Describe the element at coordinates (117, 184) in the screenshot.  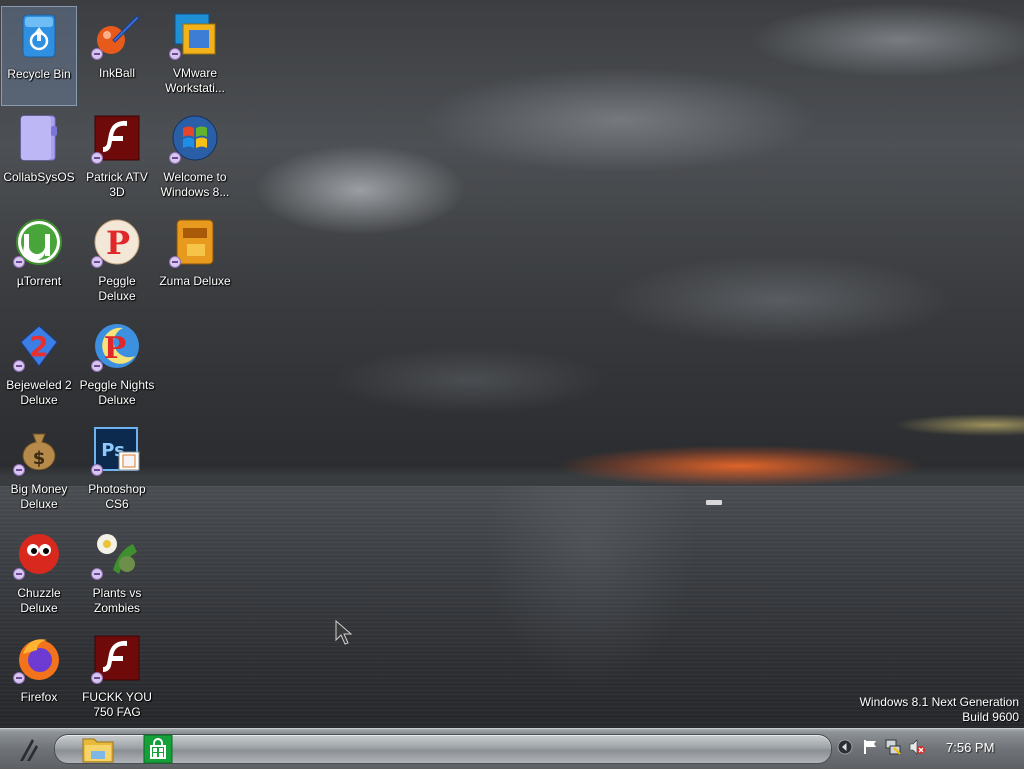
I see `desktop-icon-label: Patrick ATV 3D` at that location.